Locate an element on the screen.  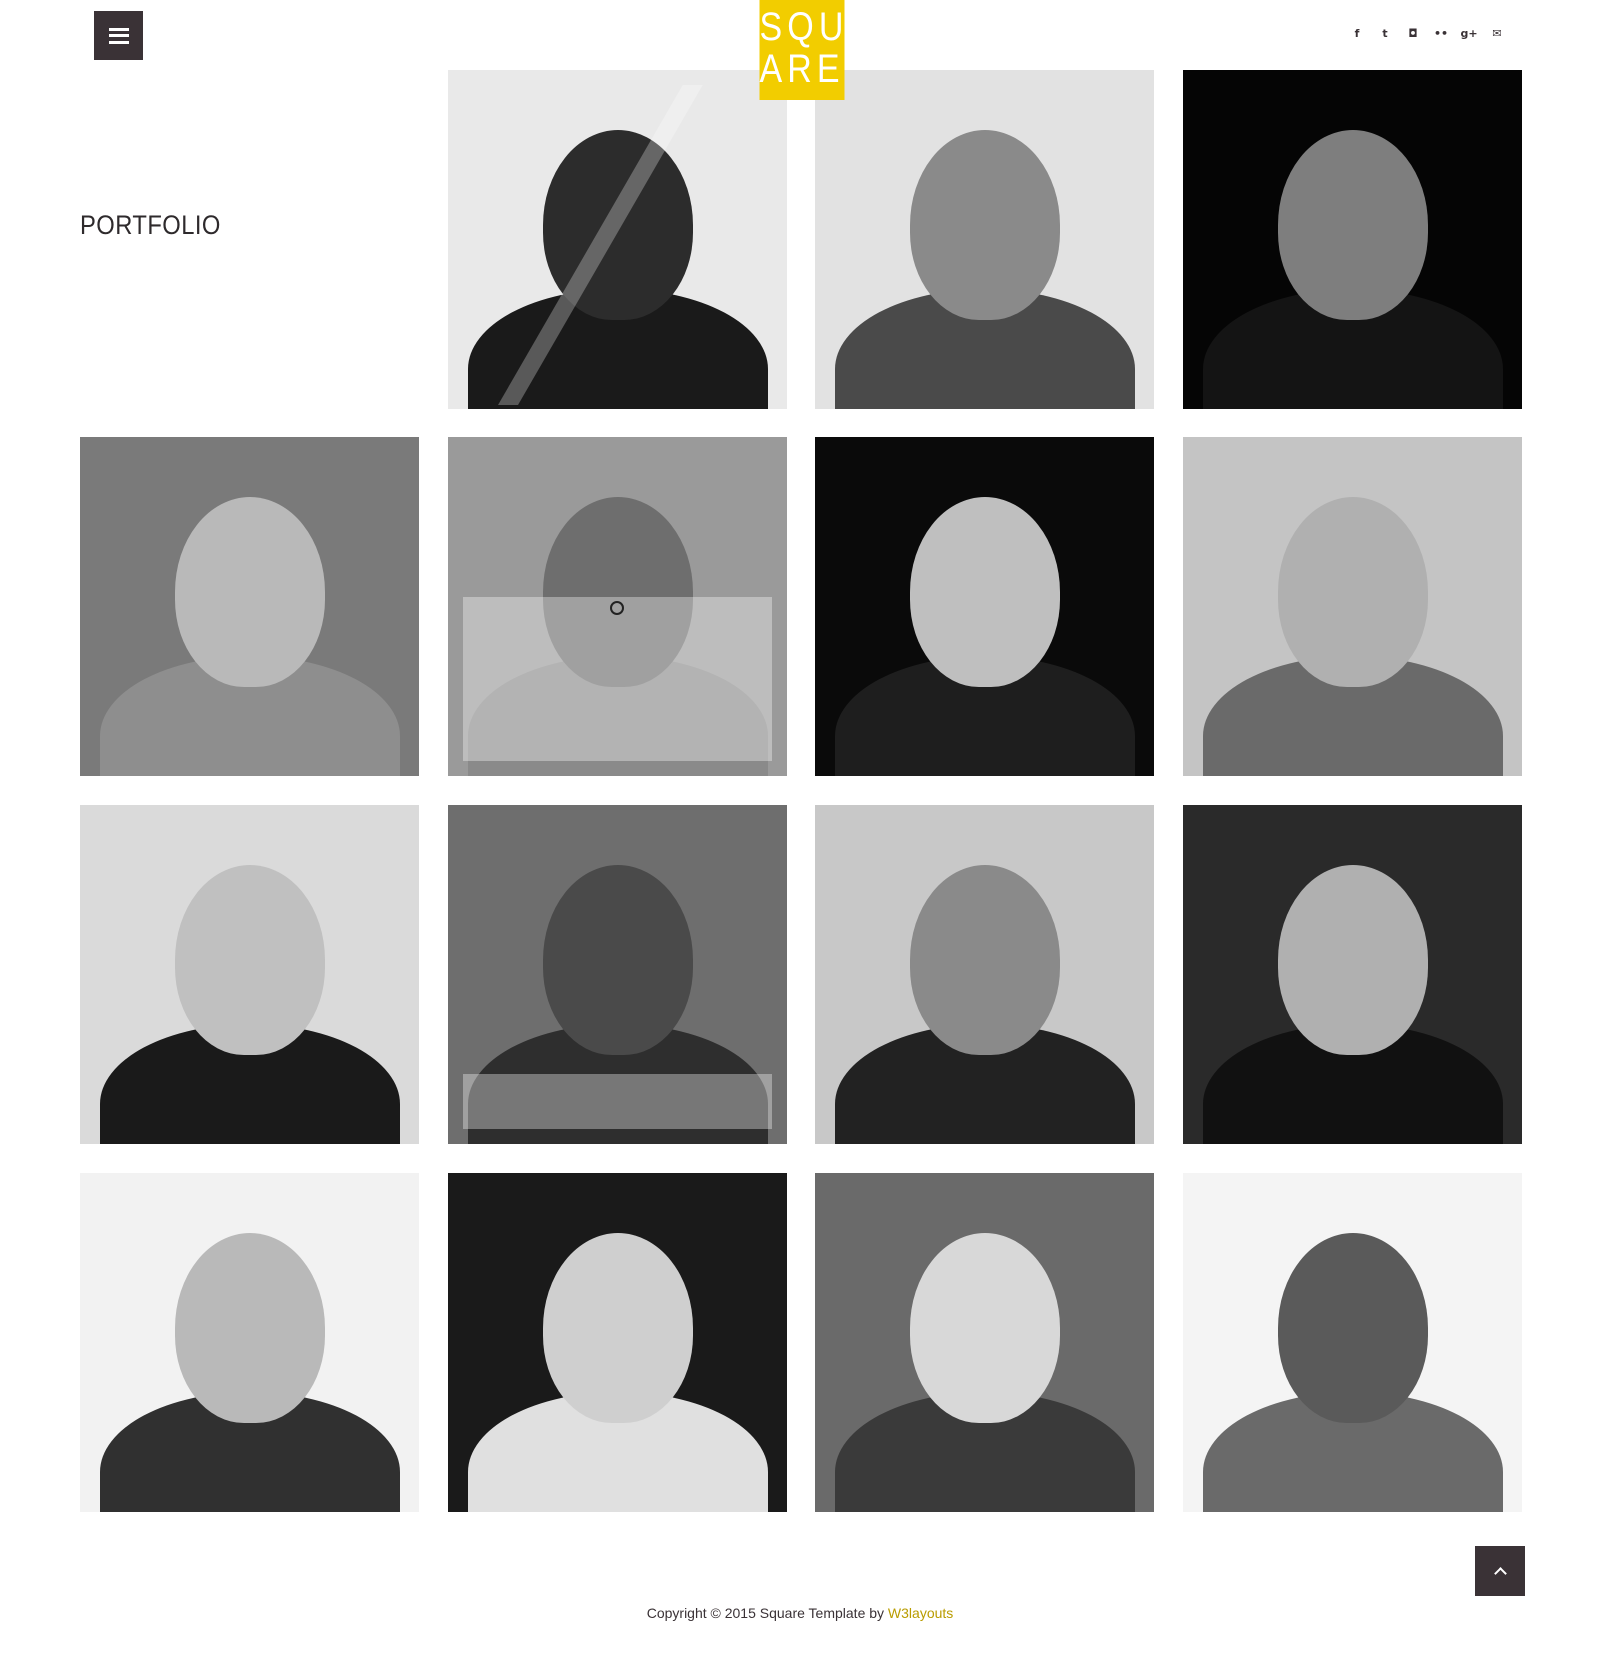
logo-line-1: SQU is located at coordinates (804, 27).